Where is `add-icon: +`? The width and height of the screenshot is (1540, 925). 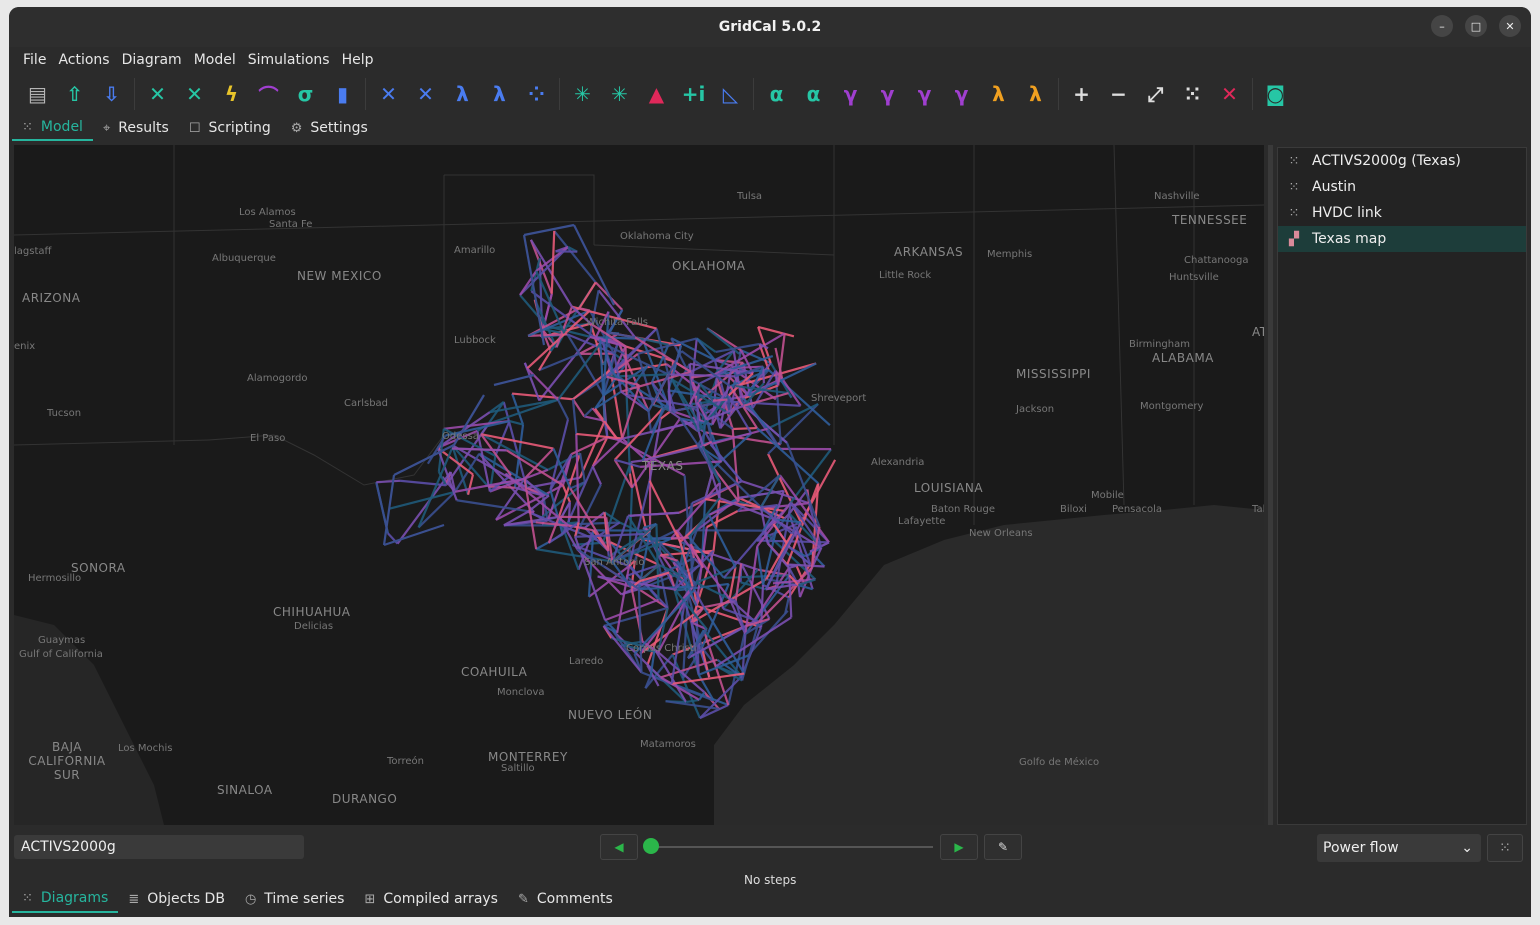
add-icon: + is located at coordinates (1081, 94).